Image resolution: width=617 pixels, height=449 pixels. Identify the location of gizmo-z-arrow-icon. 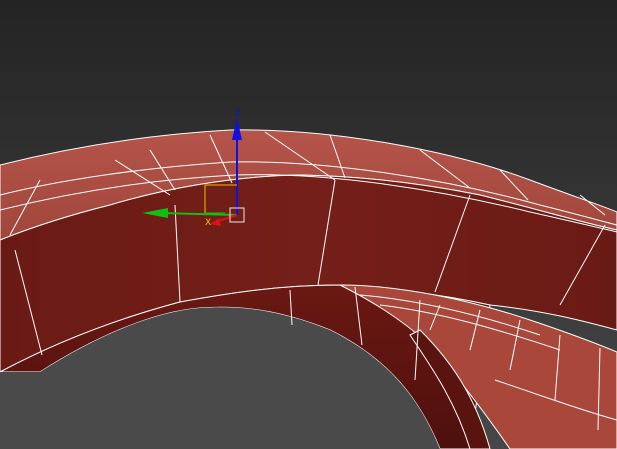
(237, 129).